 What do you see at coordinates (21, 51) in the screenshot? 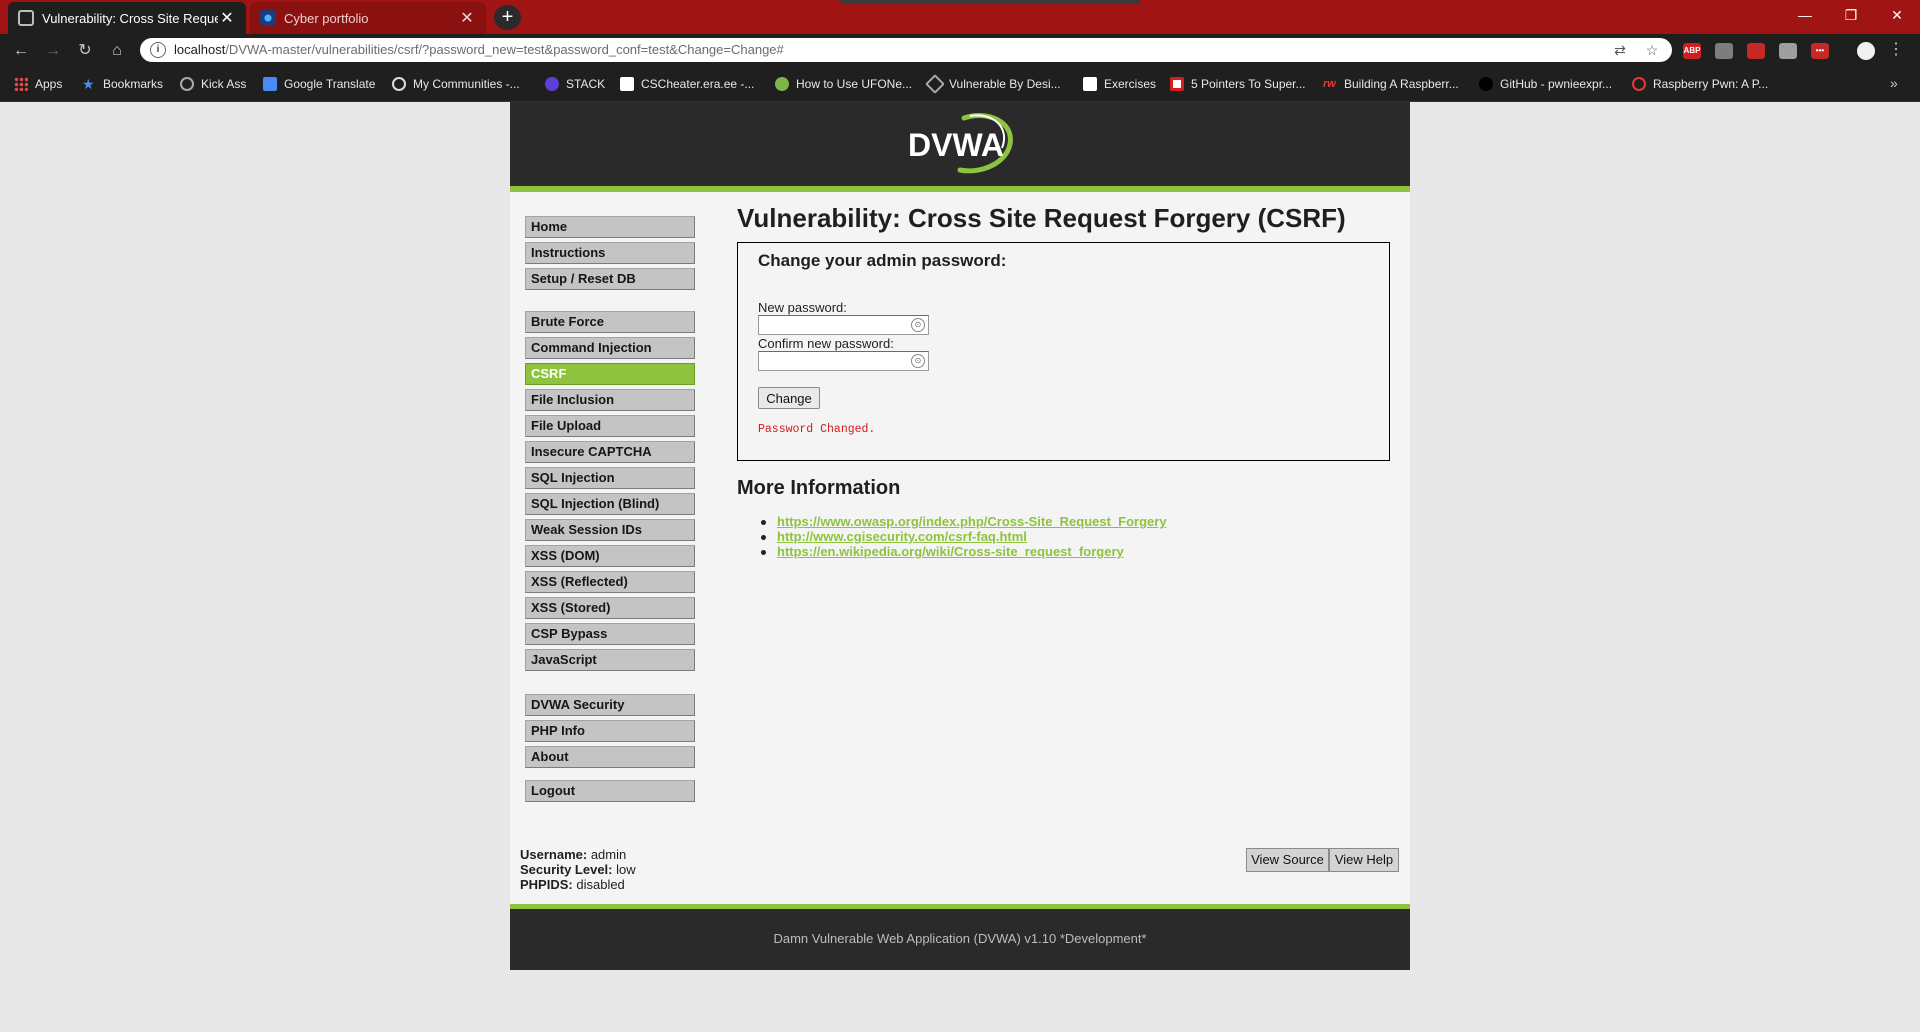
I see `back-button: ←` at bounding box center [21, 51].